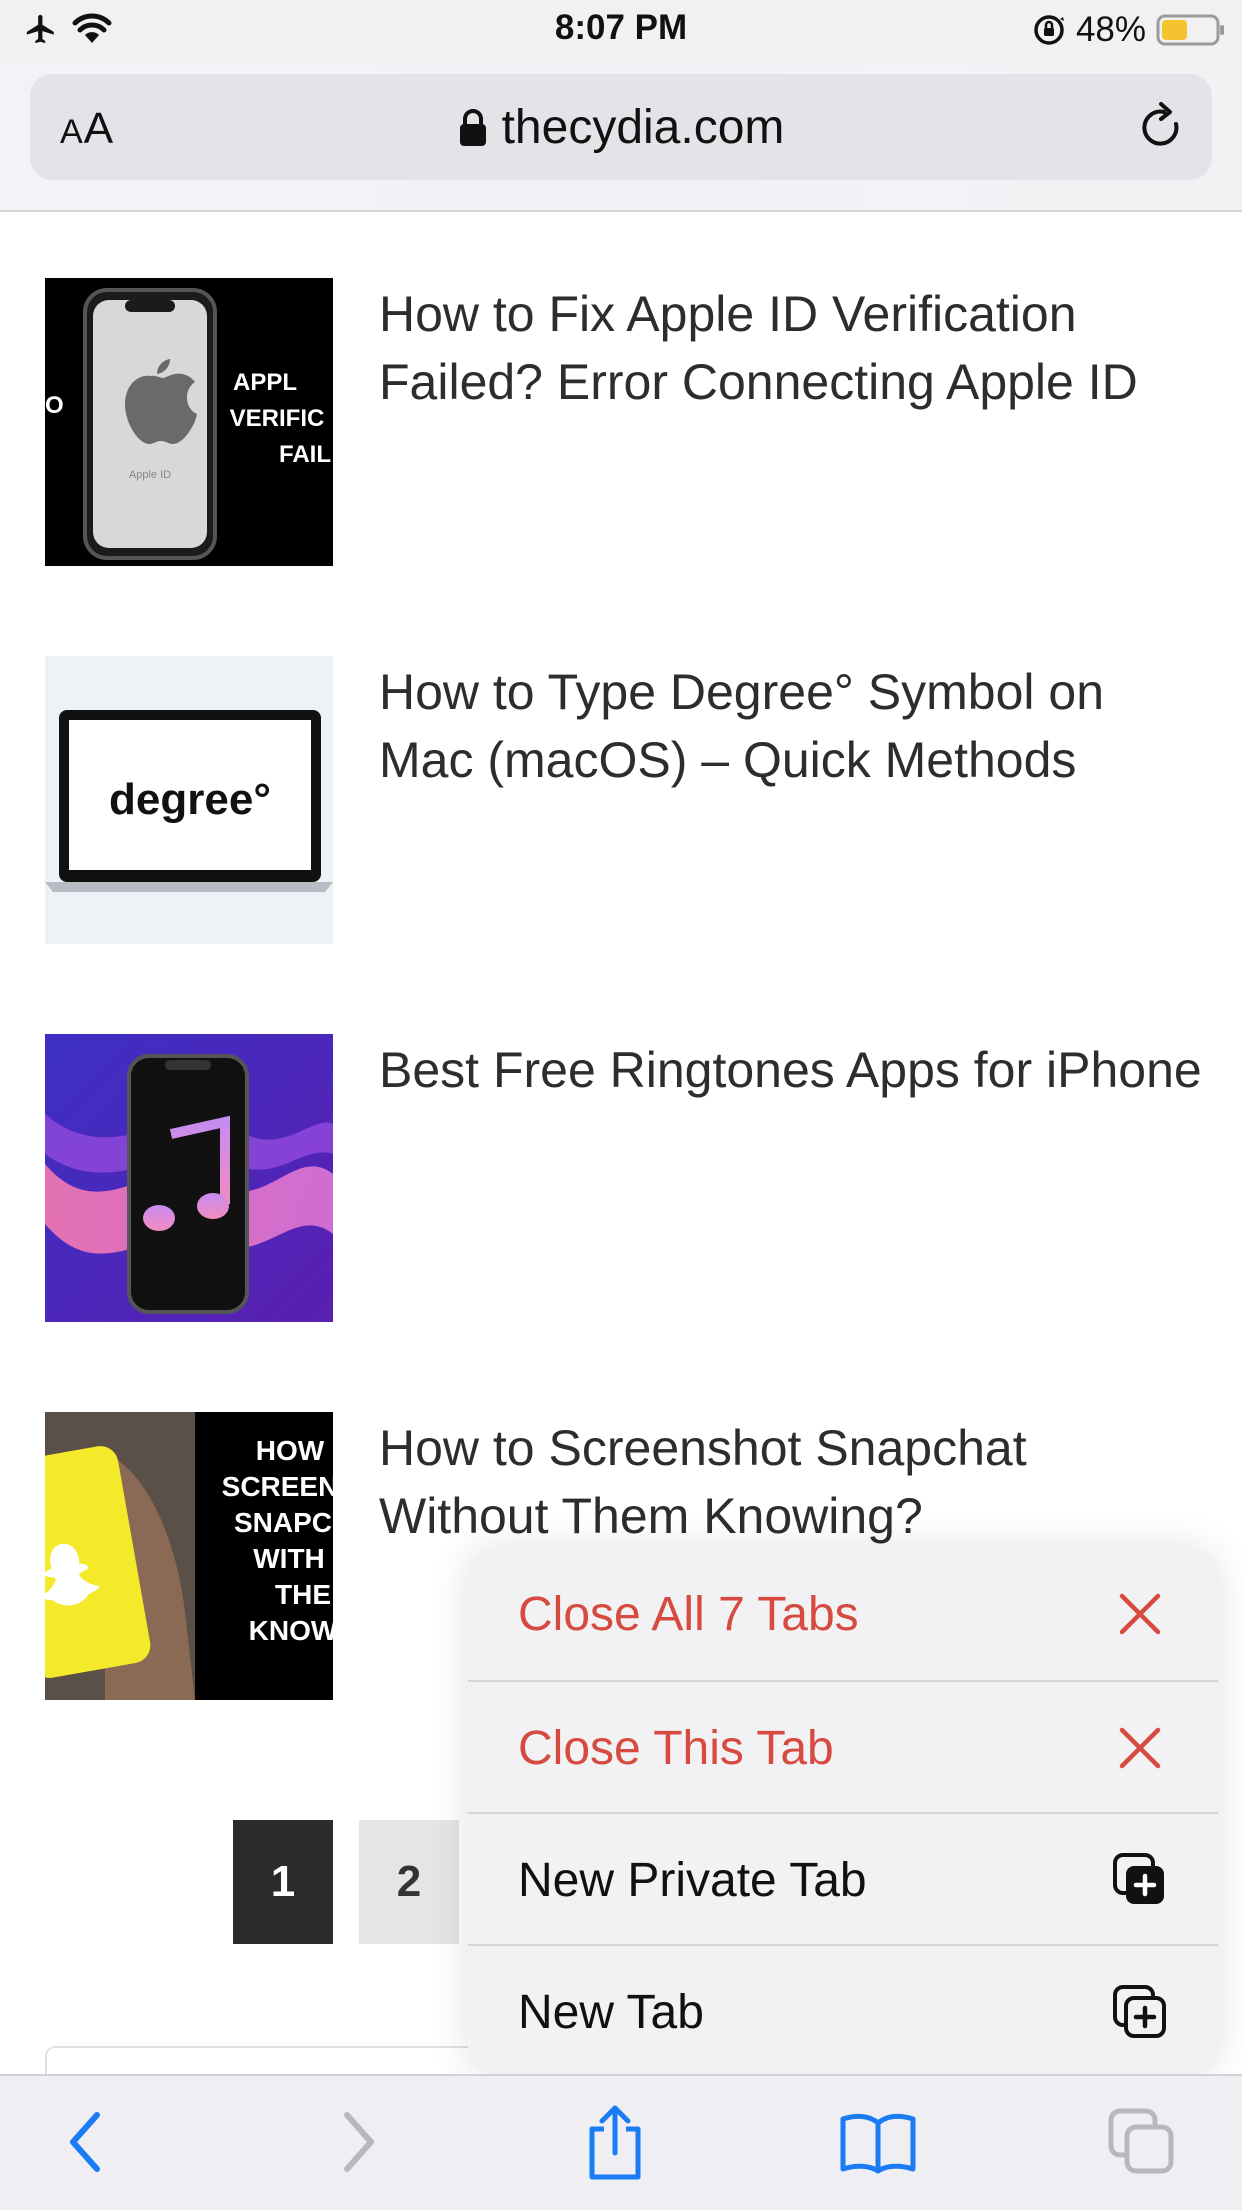 The height and width of the screenshot is (2210, 1242). Describe the element at coordinates (676, 1748) in the screenshot. I see `menu-item-label: Close This Tab` at that location.